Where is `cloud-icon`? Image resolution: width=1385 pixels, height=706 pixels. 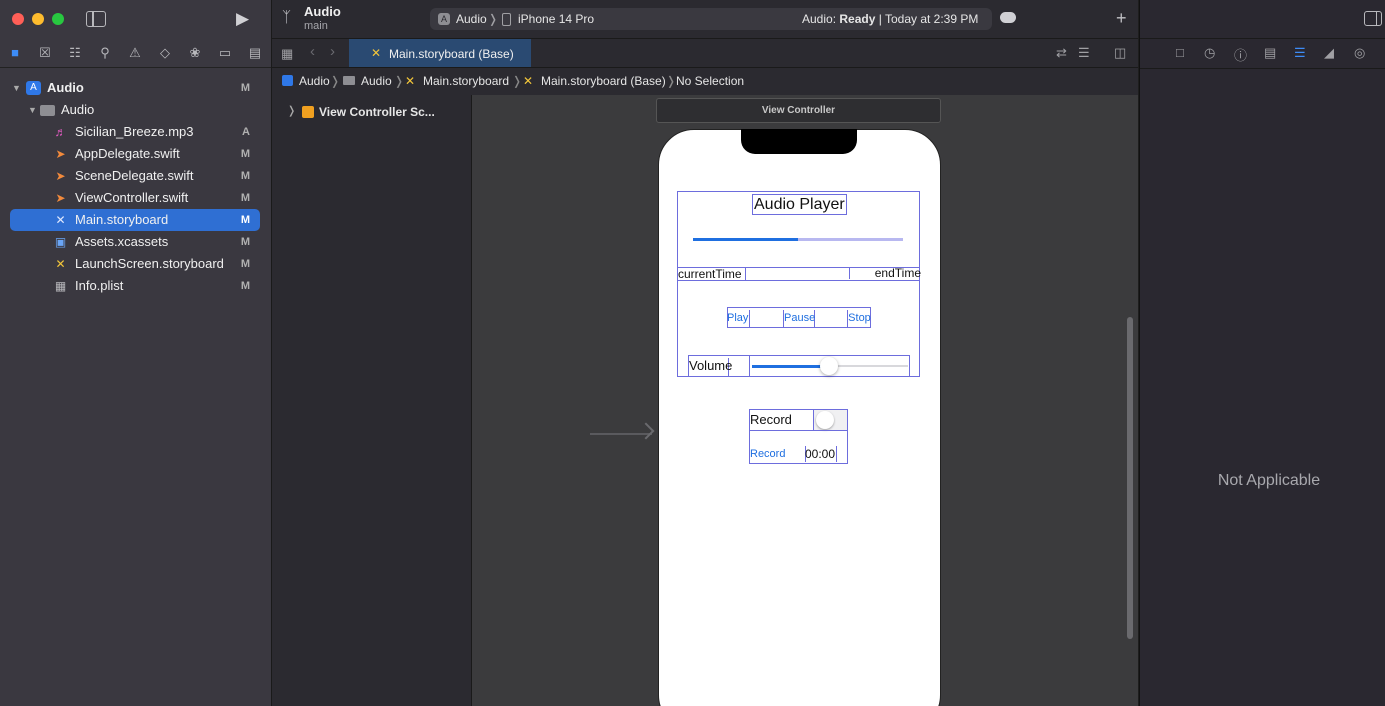
cloud-icon is located at coordinates (1008, 17).